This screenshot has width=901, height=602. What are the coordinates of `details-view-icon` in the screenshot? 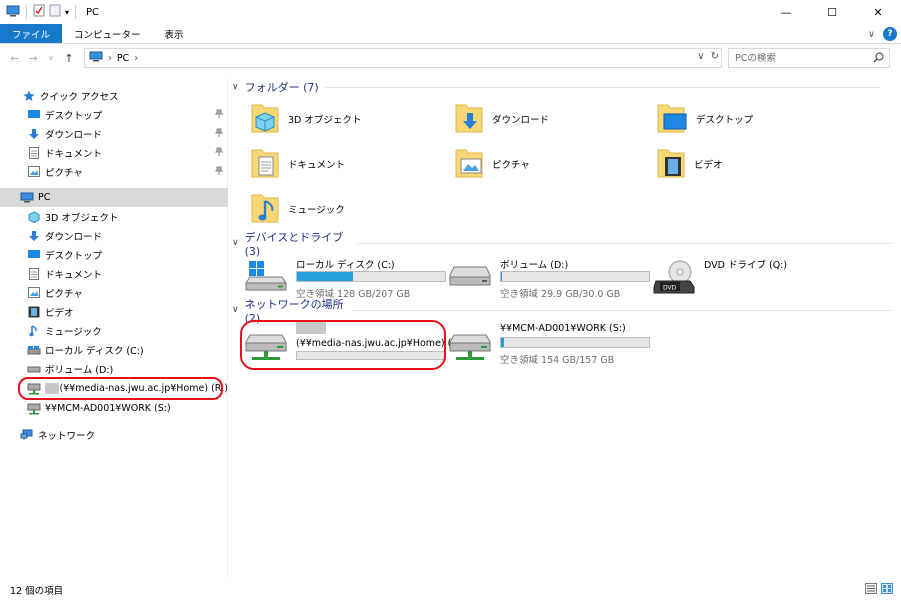 It's located at (871, 590).